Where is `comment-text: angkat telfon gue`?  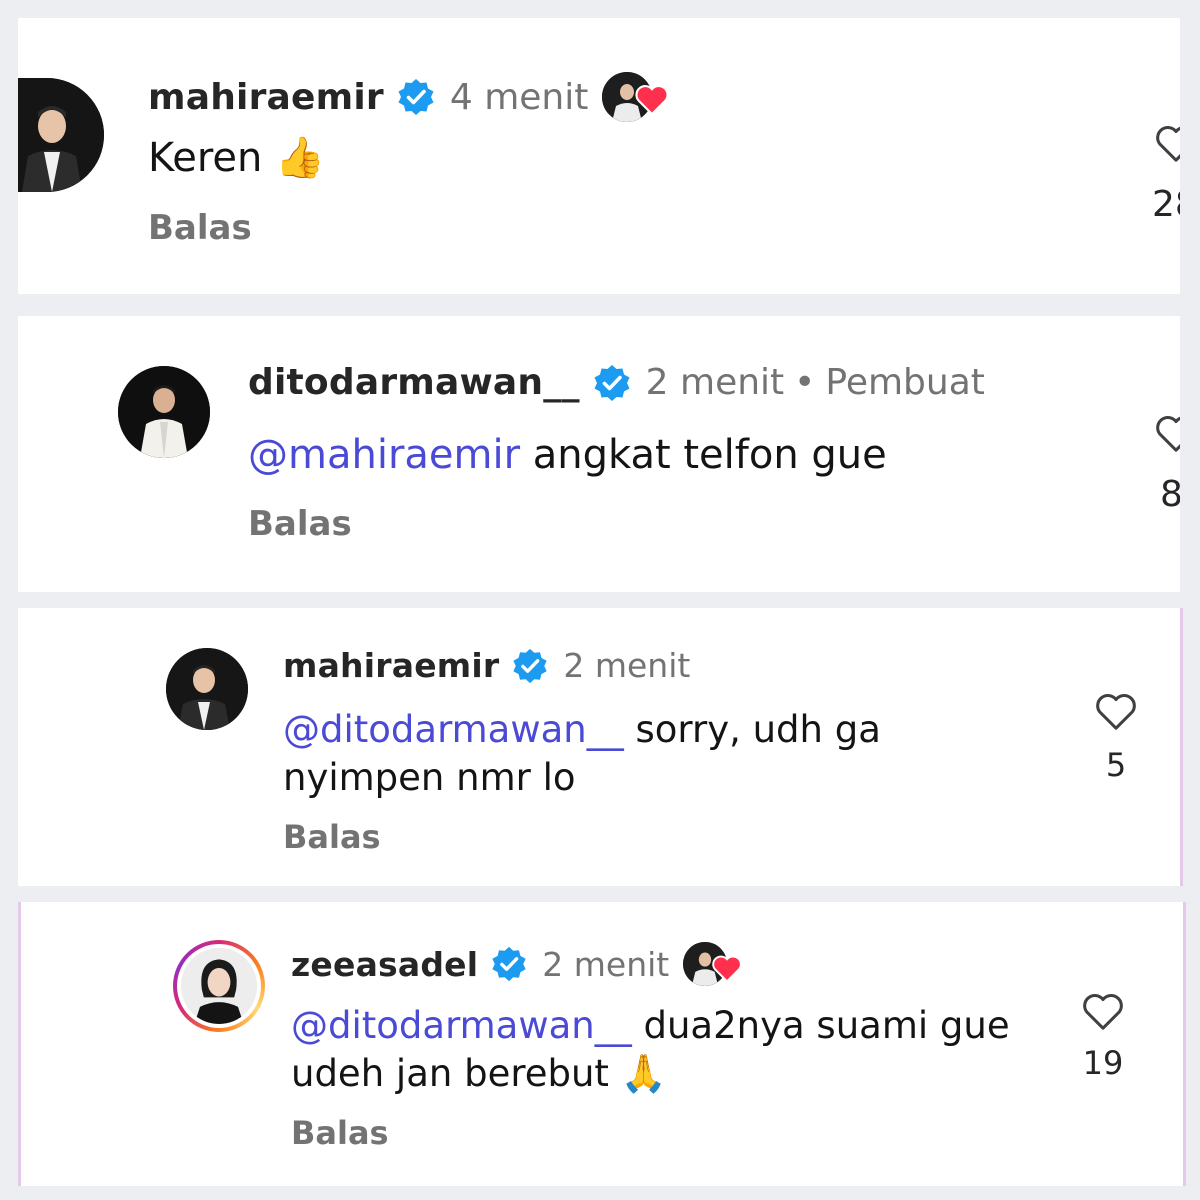
comment-text: angkat telfon gue is located at coordinates (709, 455).